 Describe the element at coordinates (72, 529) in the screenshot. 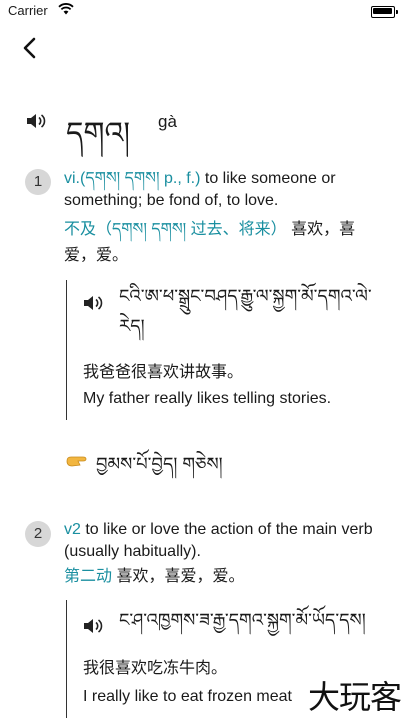

I see `part-of-speech: v2` at that location.